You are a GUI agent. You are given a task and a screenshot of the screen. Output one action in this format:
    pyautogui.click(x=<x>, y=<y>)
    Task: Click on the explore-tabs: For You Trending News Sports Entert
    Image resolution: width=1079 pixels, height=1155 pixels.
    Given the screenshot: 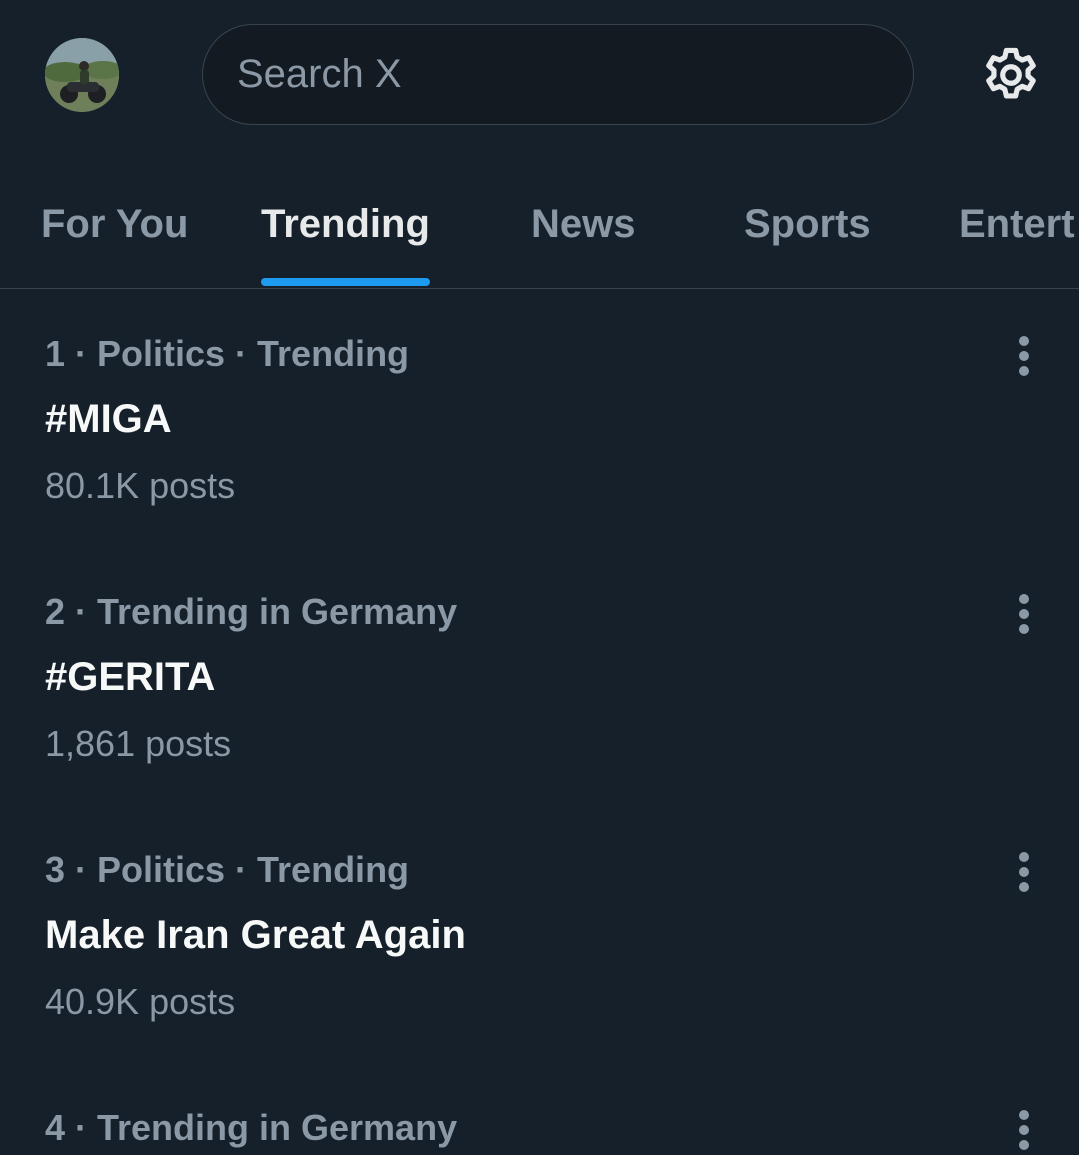 What is the action you would take?
    pyautogui.click(x=539, y=239)
    